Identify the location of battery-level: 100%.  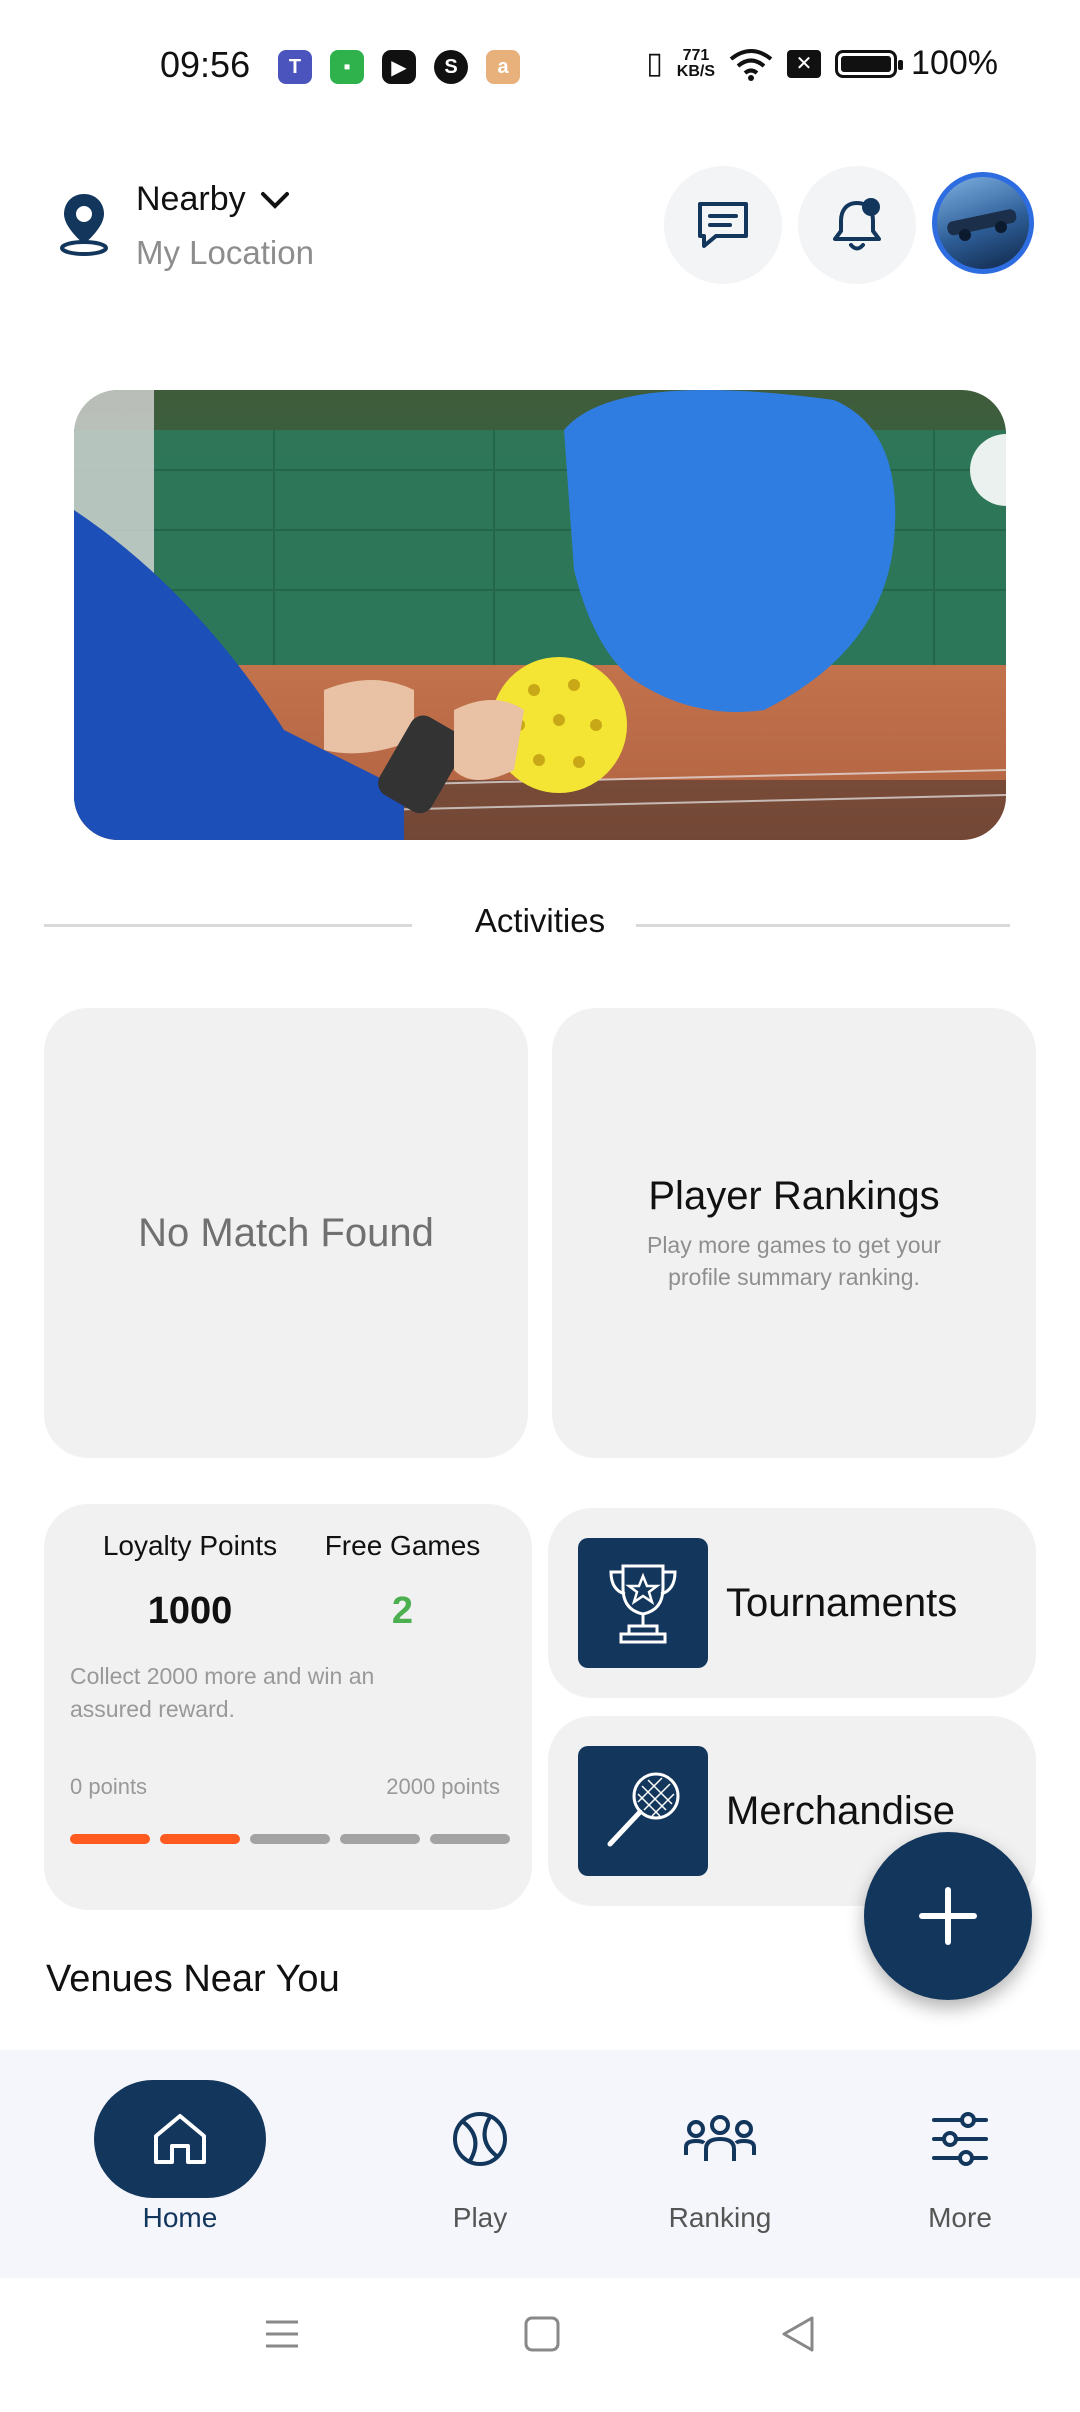
(954, 63).